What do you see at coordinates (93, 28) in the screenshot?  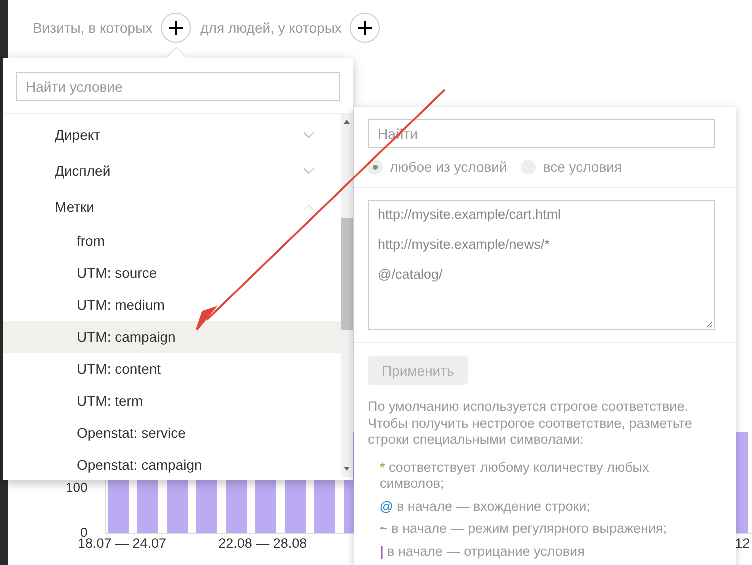 I see `filter-label: Визиты, в которых` at bounding box center [93, 28].